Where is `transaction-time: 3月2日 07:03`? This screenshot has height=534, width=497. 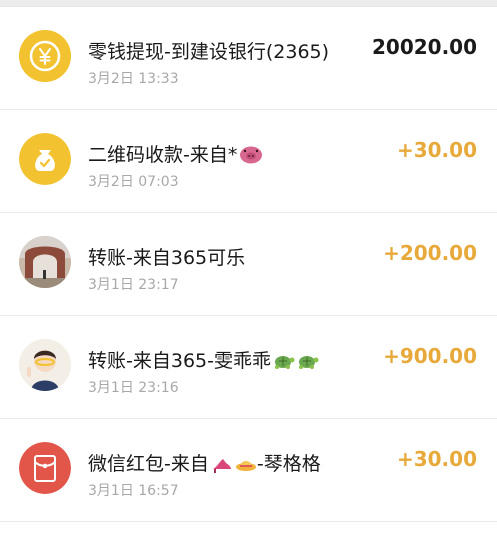 transaction-time: 3月2日 07:03 is located at coordinates (133, 182).